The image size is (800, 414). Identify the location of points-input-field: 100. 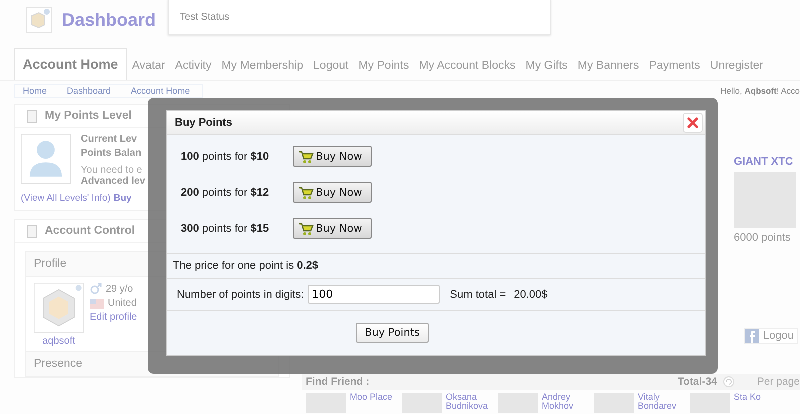
(374, 294).